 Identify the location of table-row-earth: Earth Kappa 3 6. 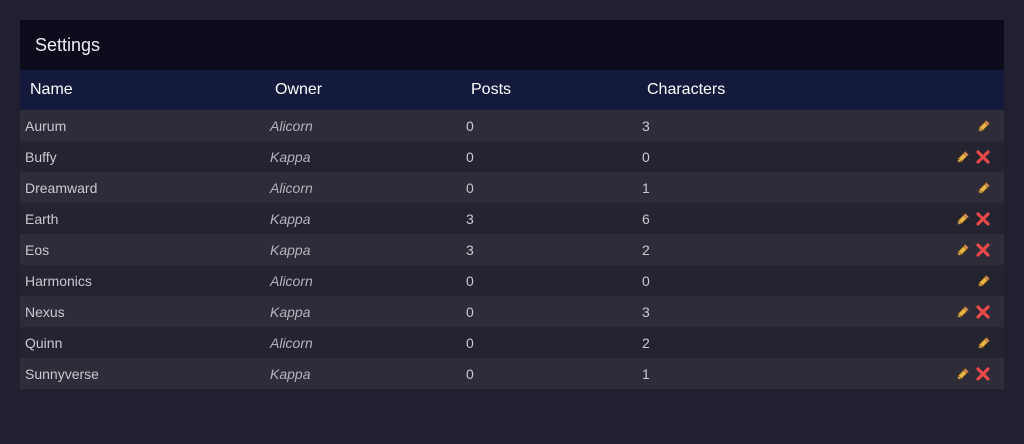
(512, 218).